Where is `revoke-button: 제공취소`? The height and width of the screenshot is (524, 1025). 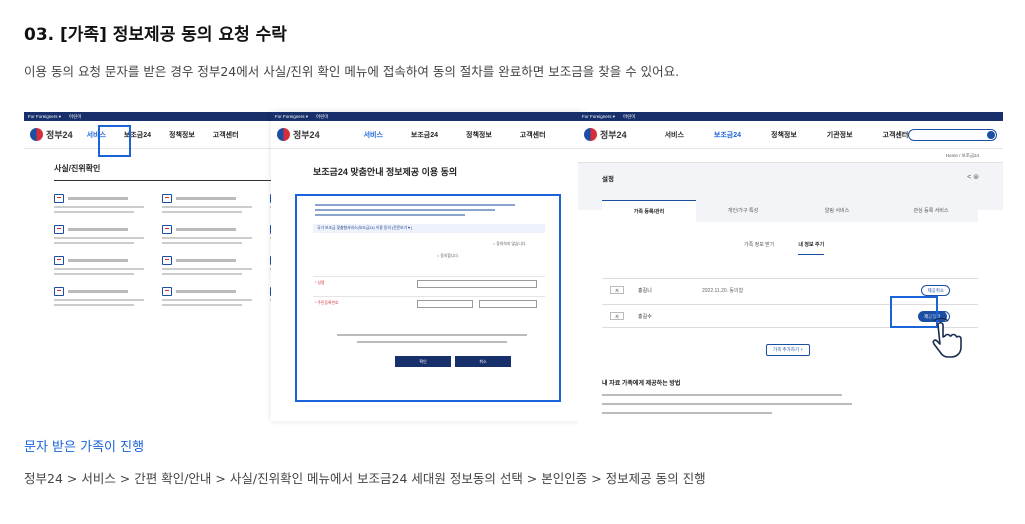 revoke-button: 제공취소 is located at coordinates (935, 290).